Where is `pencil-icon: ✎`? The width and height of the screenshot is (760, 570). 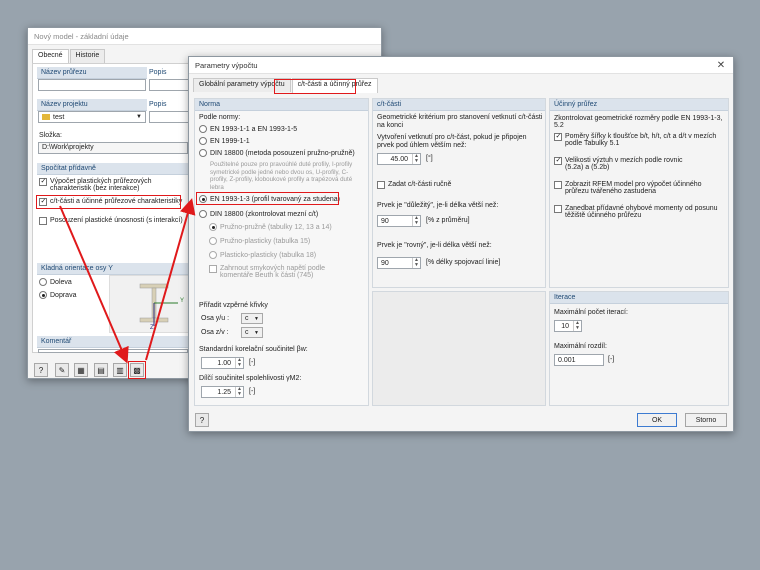 pencil-icon: ✎ is located at coordinates (62, 370).